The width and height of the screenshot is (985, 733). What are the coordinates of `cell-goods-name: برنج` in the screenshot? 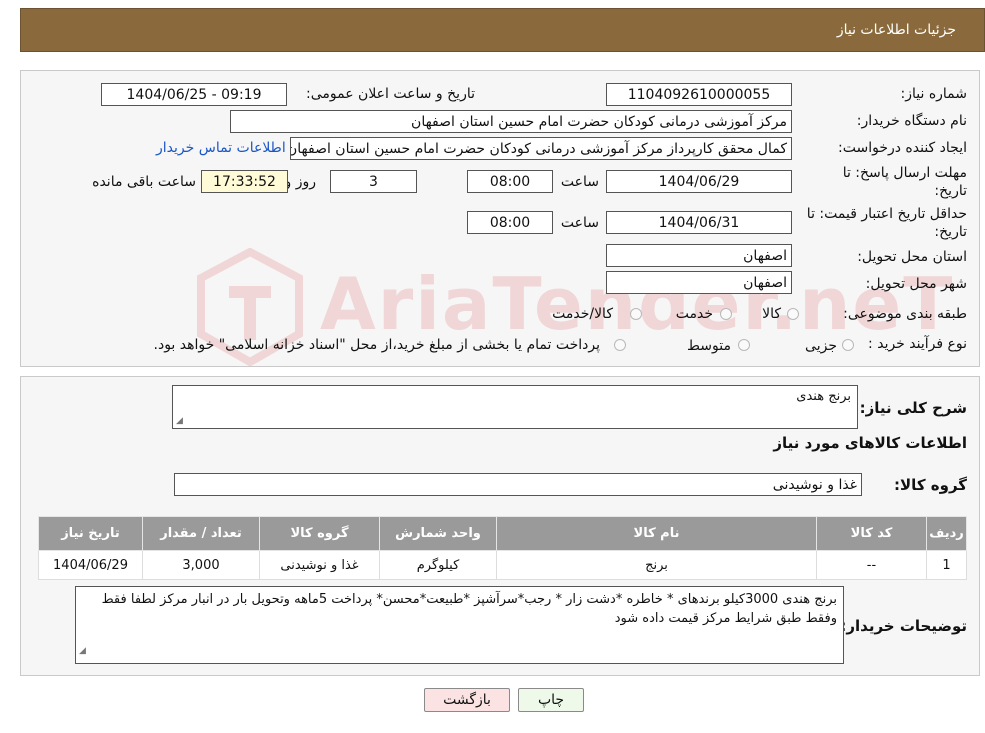 It's located at (656, 565).